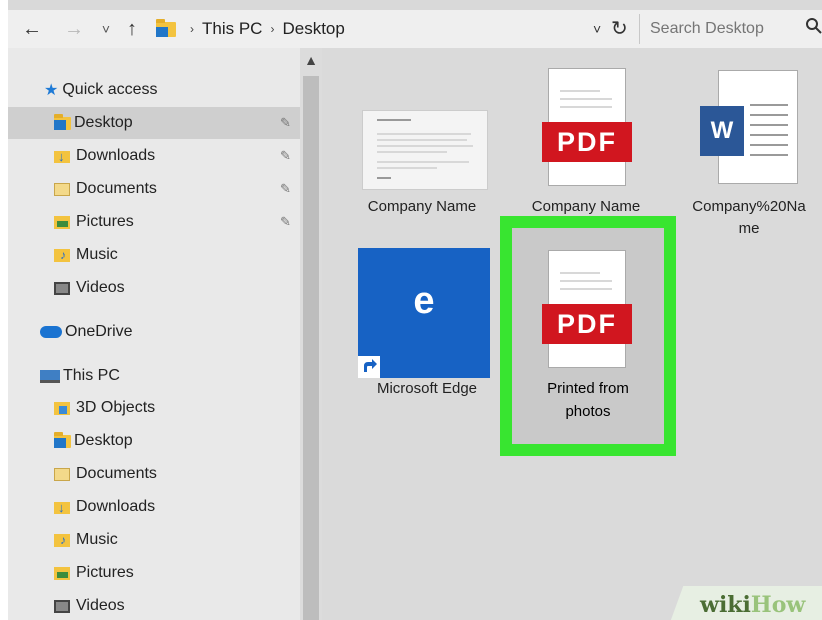  Describe the element at coordinates (177, 441) in the screenshot. I see `sidebar-item-desktop-pc: Desktop` at that location.